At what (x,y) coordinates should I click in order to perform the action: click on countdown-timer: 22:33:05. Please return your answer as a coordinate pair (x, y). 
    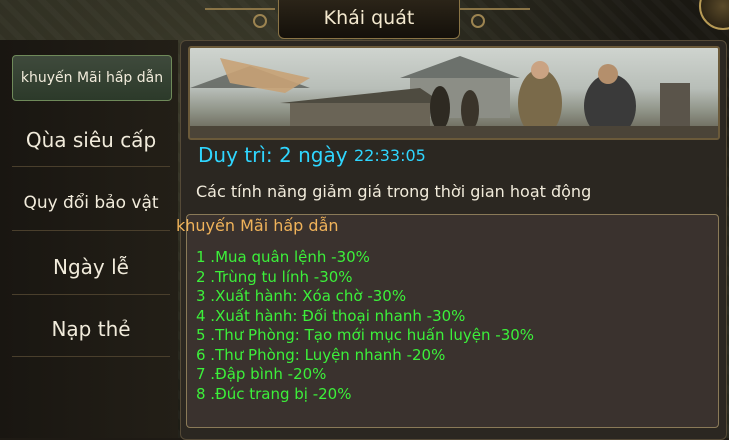
    Looking at the image, I should click on (390, 155).